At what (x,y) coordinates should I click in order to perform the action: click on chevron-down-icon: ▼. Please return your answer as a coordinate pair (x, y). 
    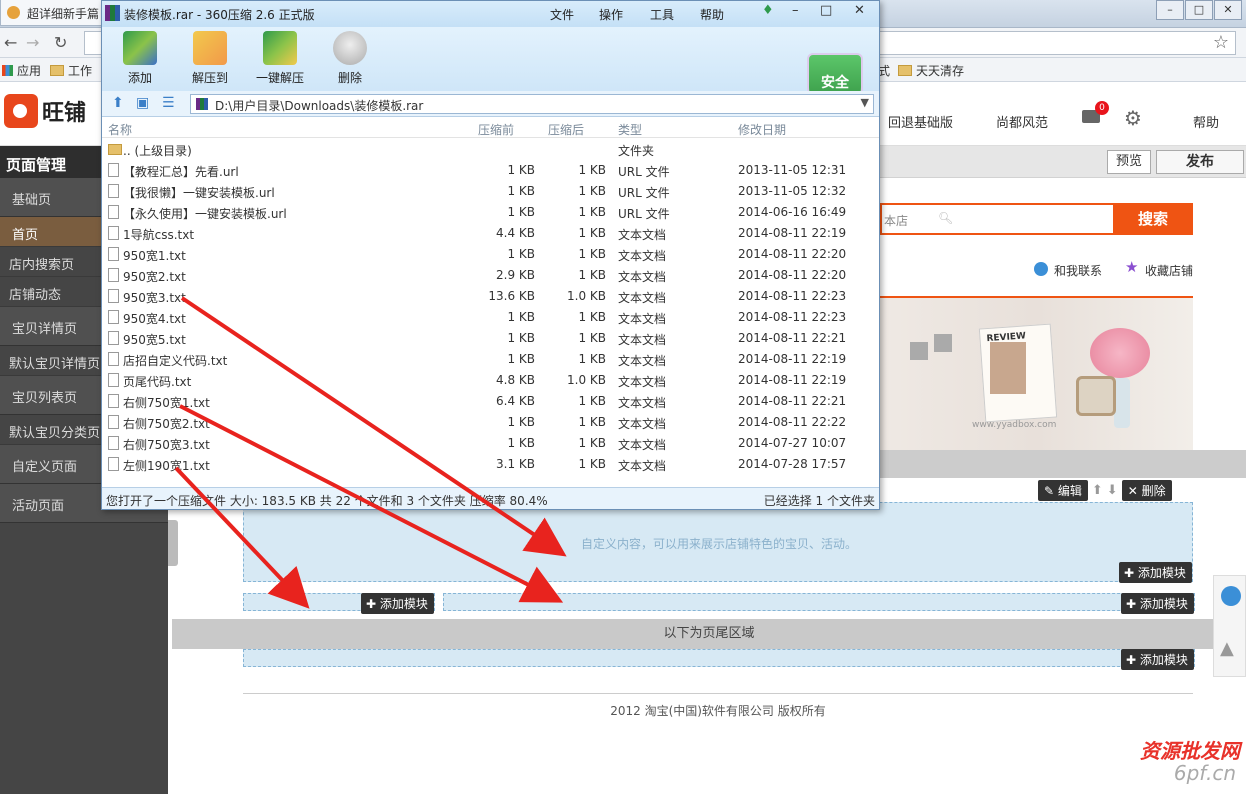
    Looking at the image, I should click on (865, 102).